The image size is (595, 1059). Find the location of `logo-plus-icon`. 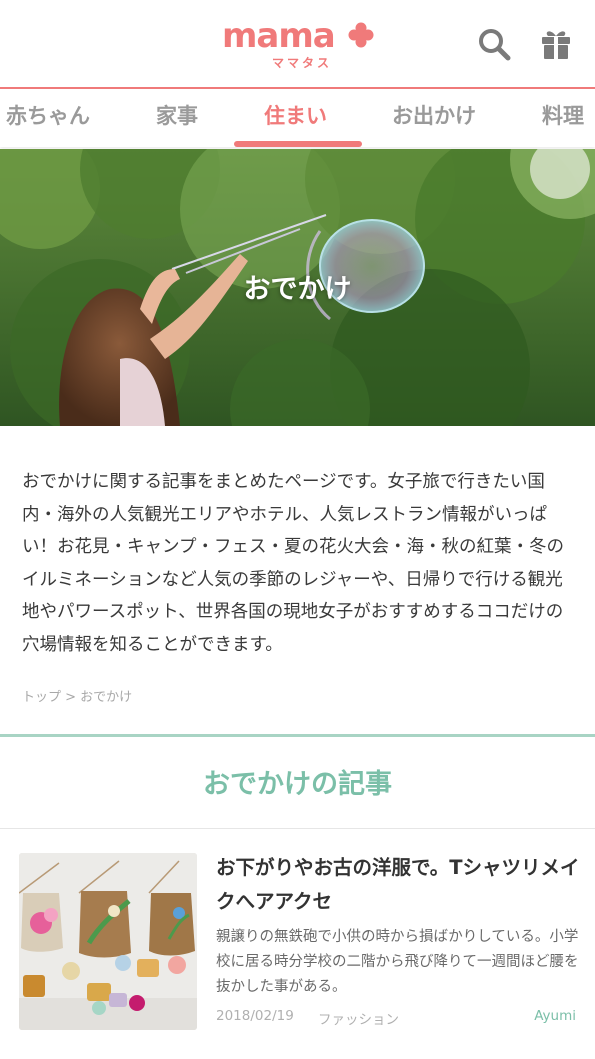

logo-plus-icon is located at coordinates (361, 35).